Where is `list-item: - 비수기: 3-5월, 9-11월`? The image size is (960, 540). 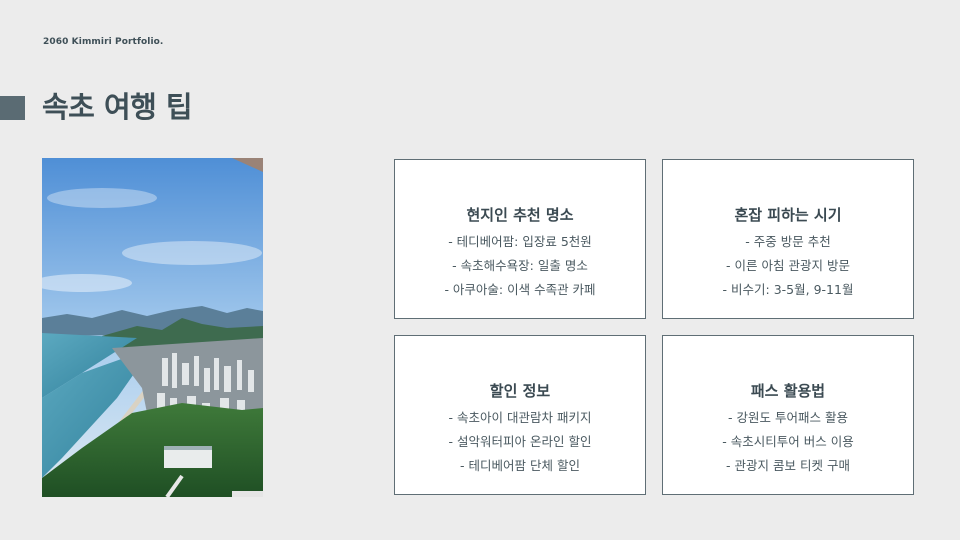 list-item: - 비수기: 3-5월, 9-11월 is located at coordinates (788, 289).